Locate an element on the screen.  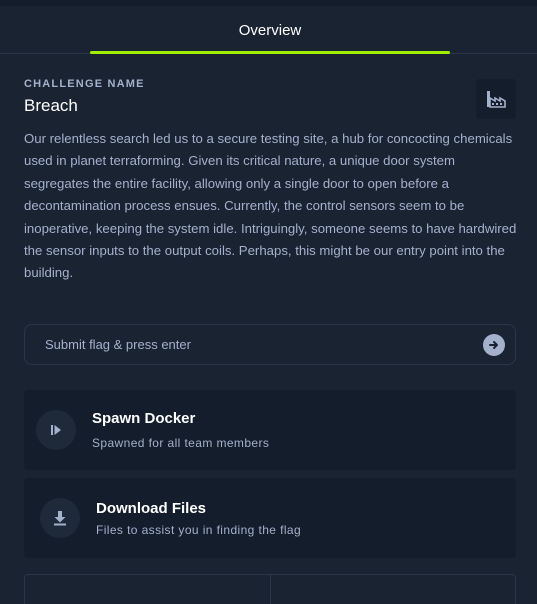
download-icon is located at coordinates (60, 518).